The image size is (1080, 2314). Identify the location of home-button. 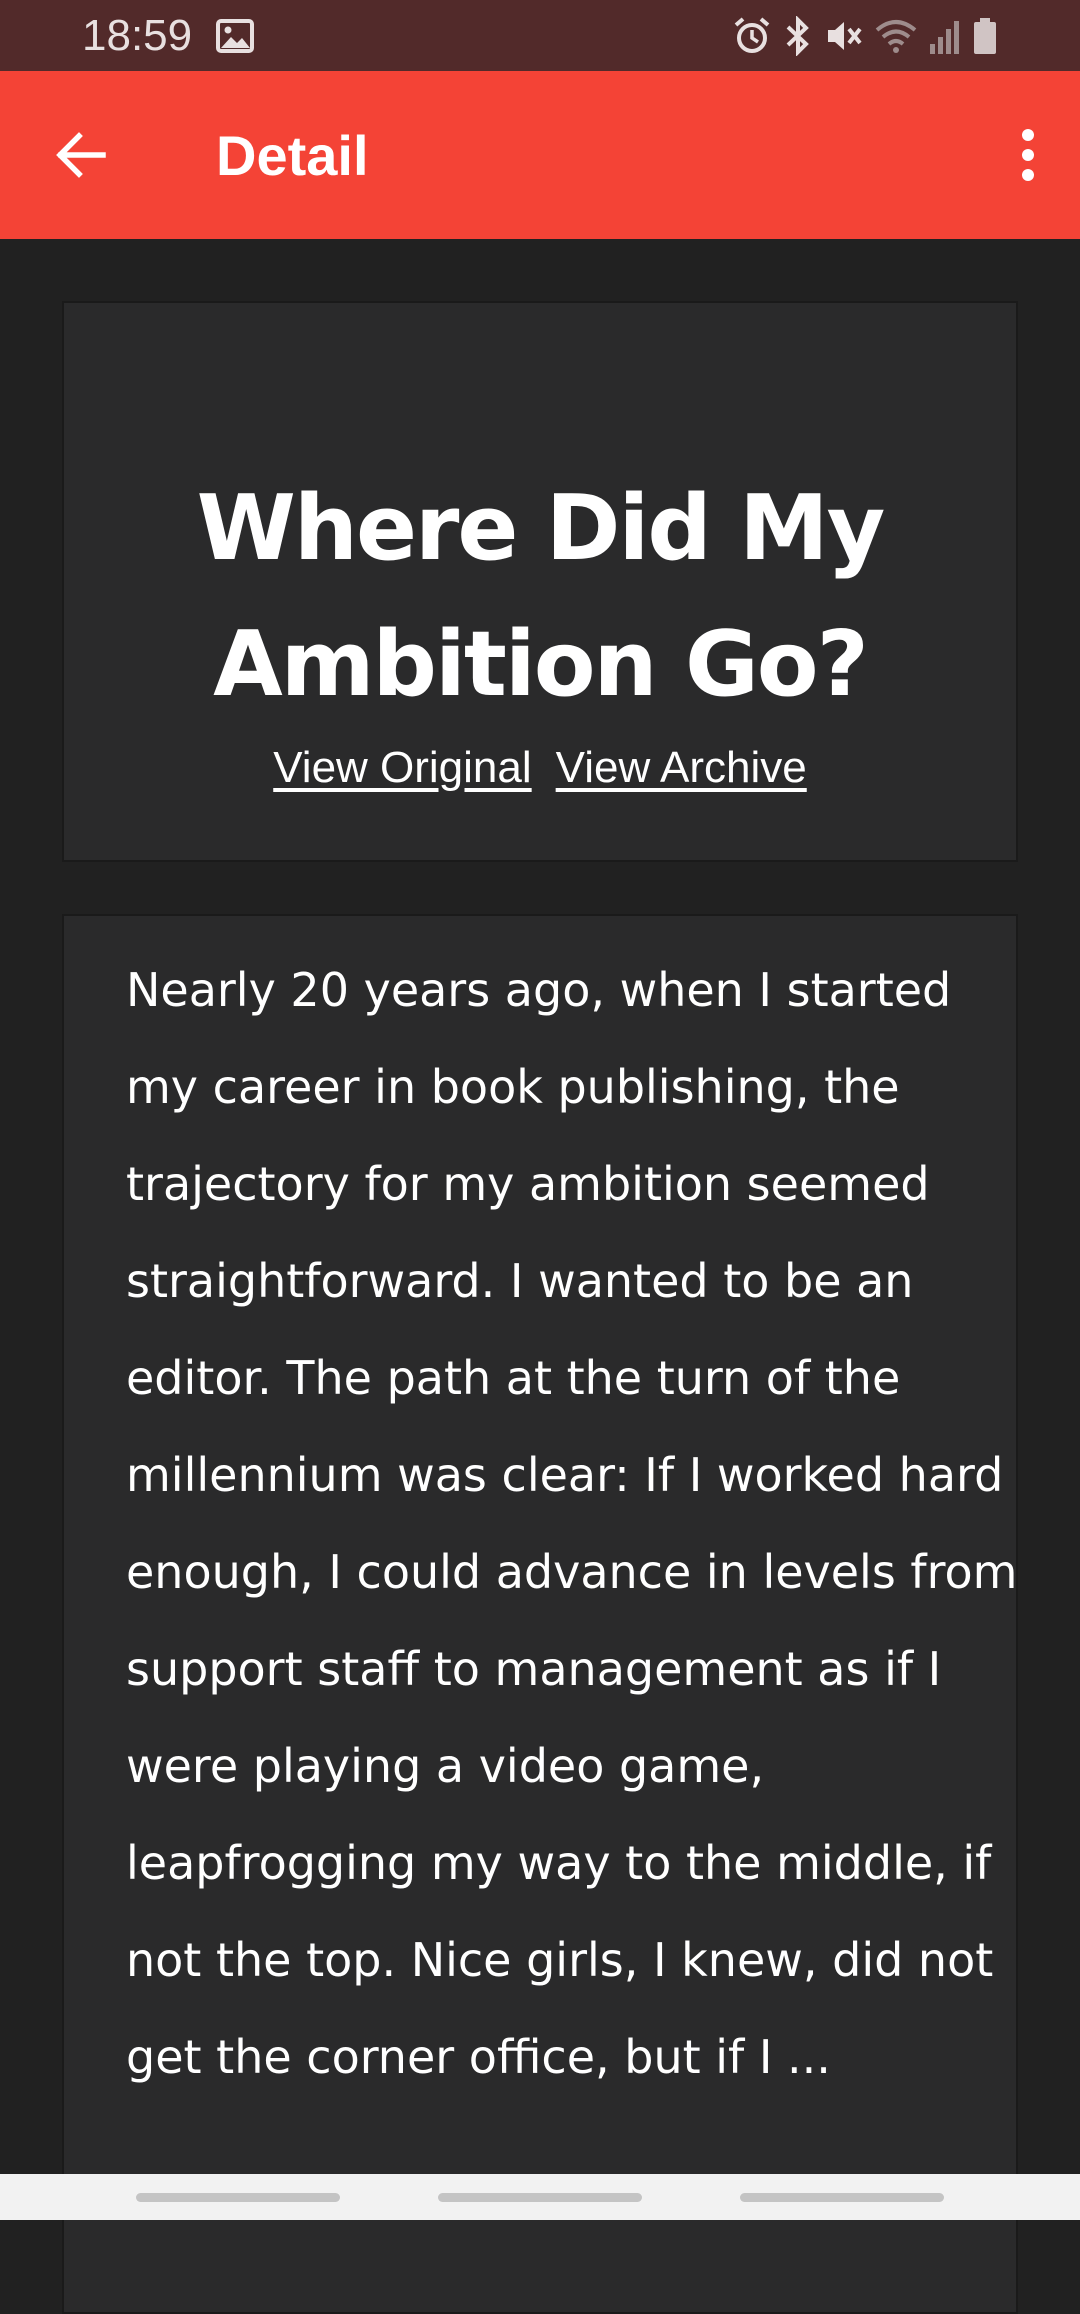
(540, 2197).